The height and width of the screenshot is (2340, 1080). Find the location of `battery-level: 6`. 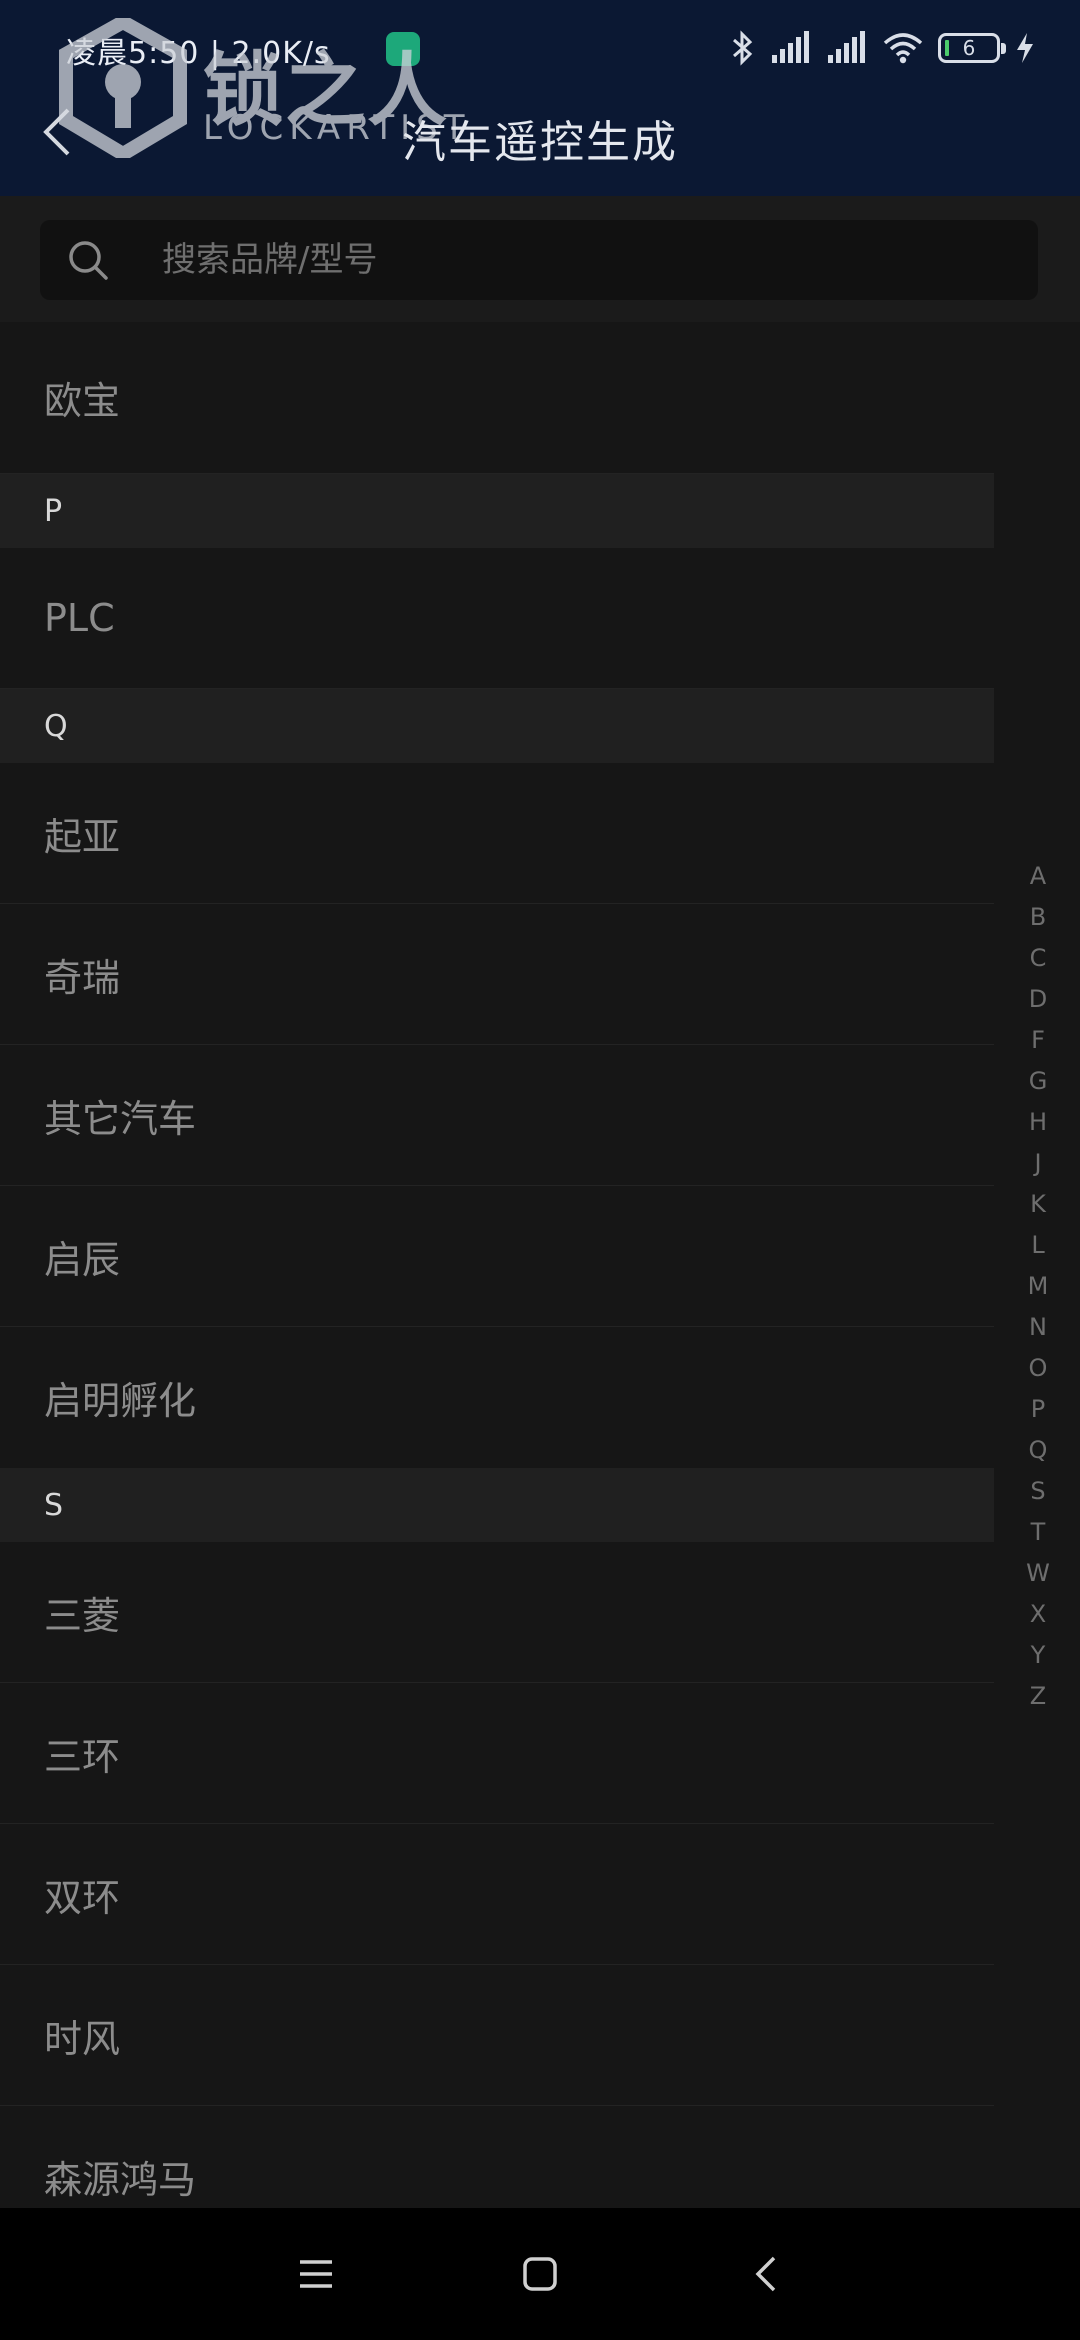

battery-level: 6 is located at coordinates (969, 48).